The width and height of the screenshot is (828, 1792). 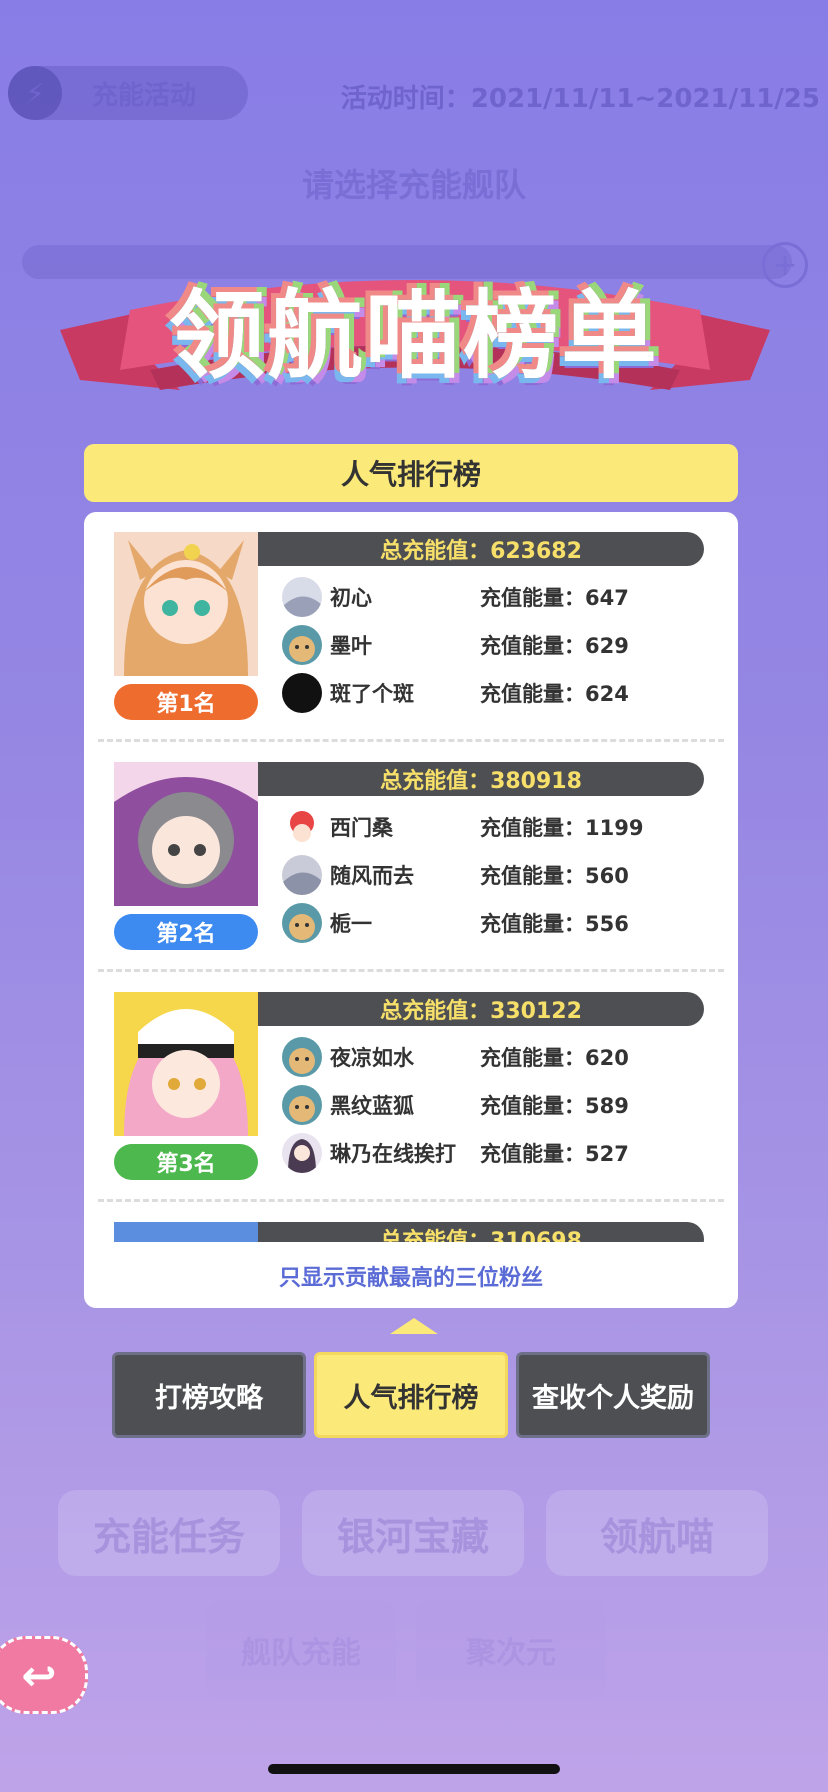 What do you see at coordinates (372, 1058) in the screenshot?
I see `fan-name: 夜凉如水` at bounding box center [372, 1058].